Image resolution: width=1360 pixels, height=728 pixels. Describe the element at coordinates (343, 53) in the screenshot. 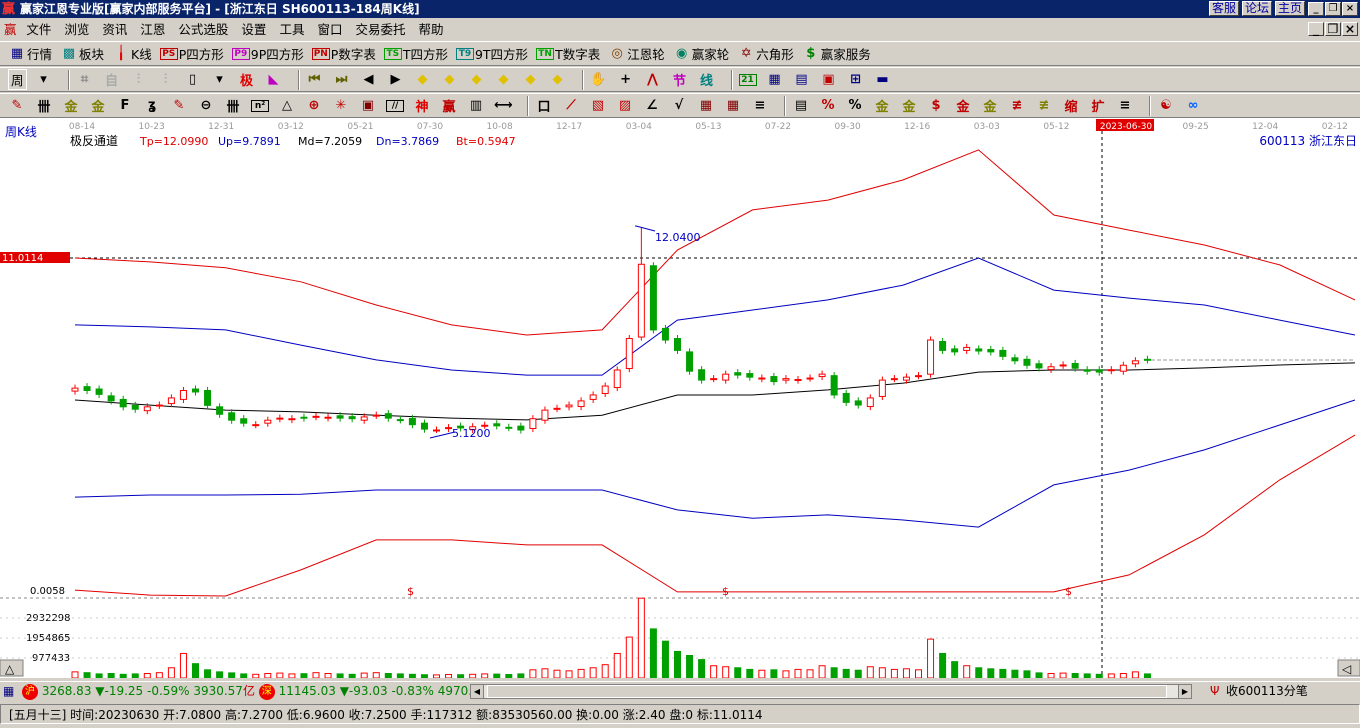

I see `pn-button: PN P数字表` at that location.